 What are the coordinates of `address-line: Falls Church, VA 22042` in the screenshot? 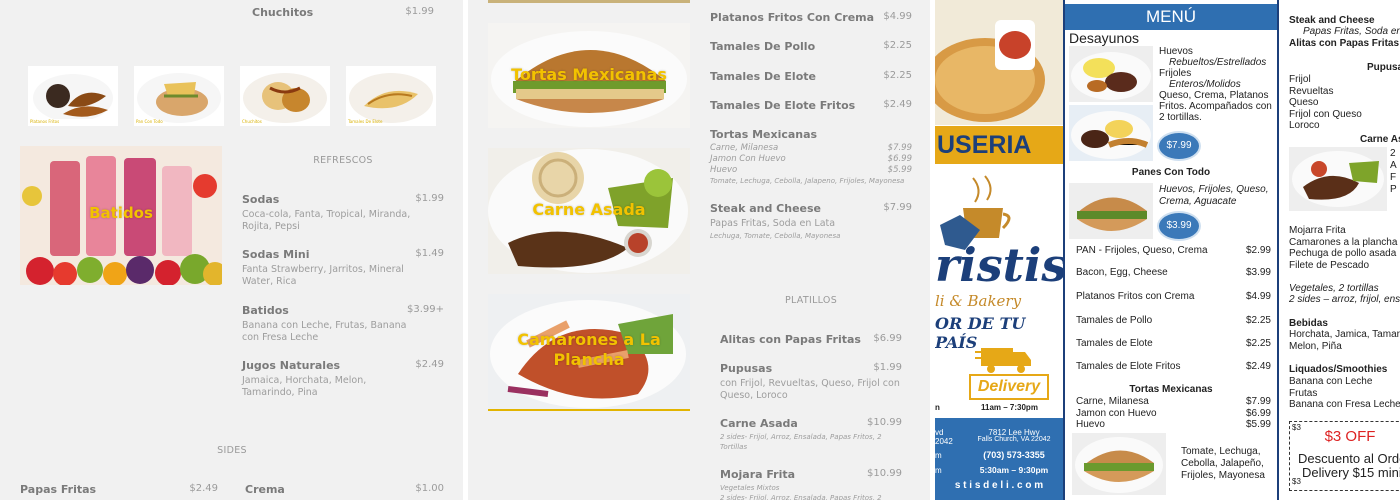 It's located at (1014, 439).